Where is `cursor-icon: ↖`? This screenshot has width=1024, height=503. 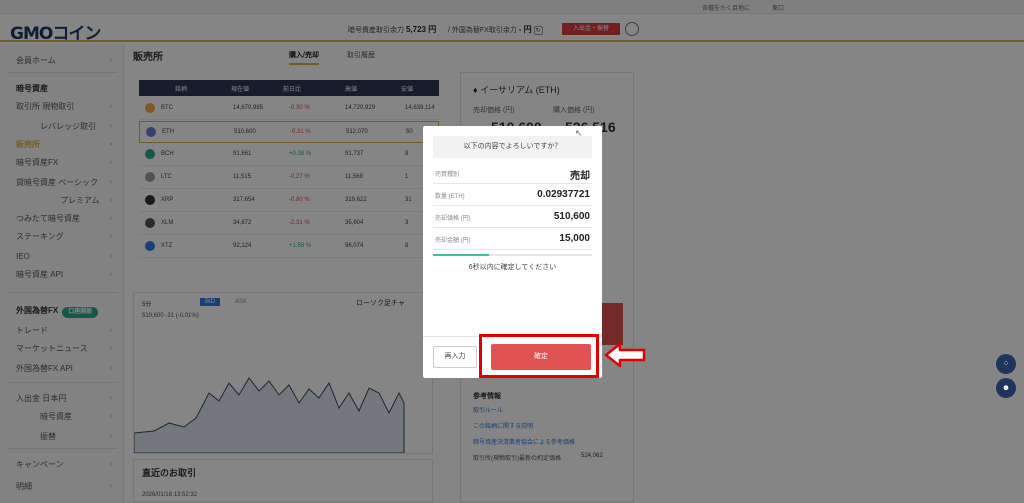
cursor-icon: ↖ is located at coordinates (579, 133).